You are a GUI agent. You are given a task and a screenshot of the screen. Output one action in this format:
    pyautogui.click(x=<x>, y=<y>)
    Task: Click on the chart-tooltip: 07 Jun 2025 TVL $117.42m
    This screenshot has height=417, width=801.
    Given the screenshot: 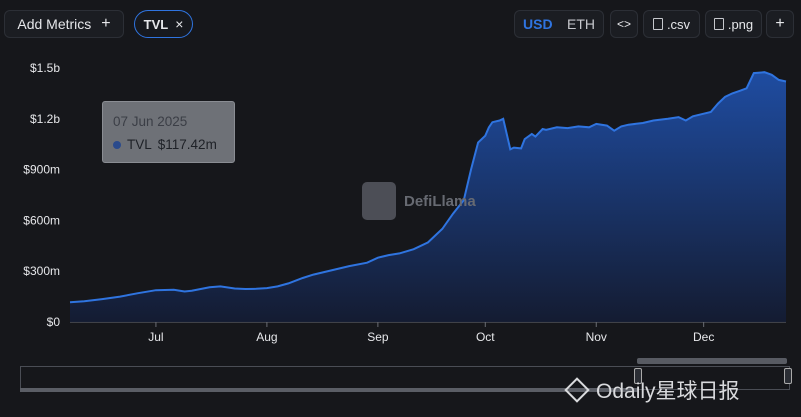 What is the action you would take?
    pyautogui.click(x=168, y=132)
    